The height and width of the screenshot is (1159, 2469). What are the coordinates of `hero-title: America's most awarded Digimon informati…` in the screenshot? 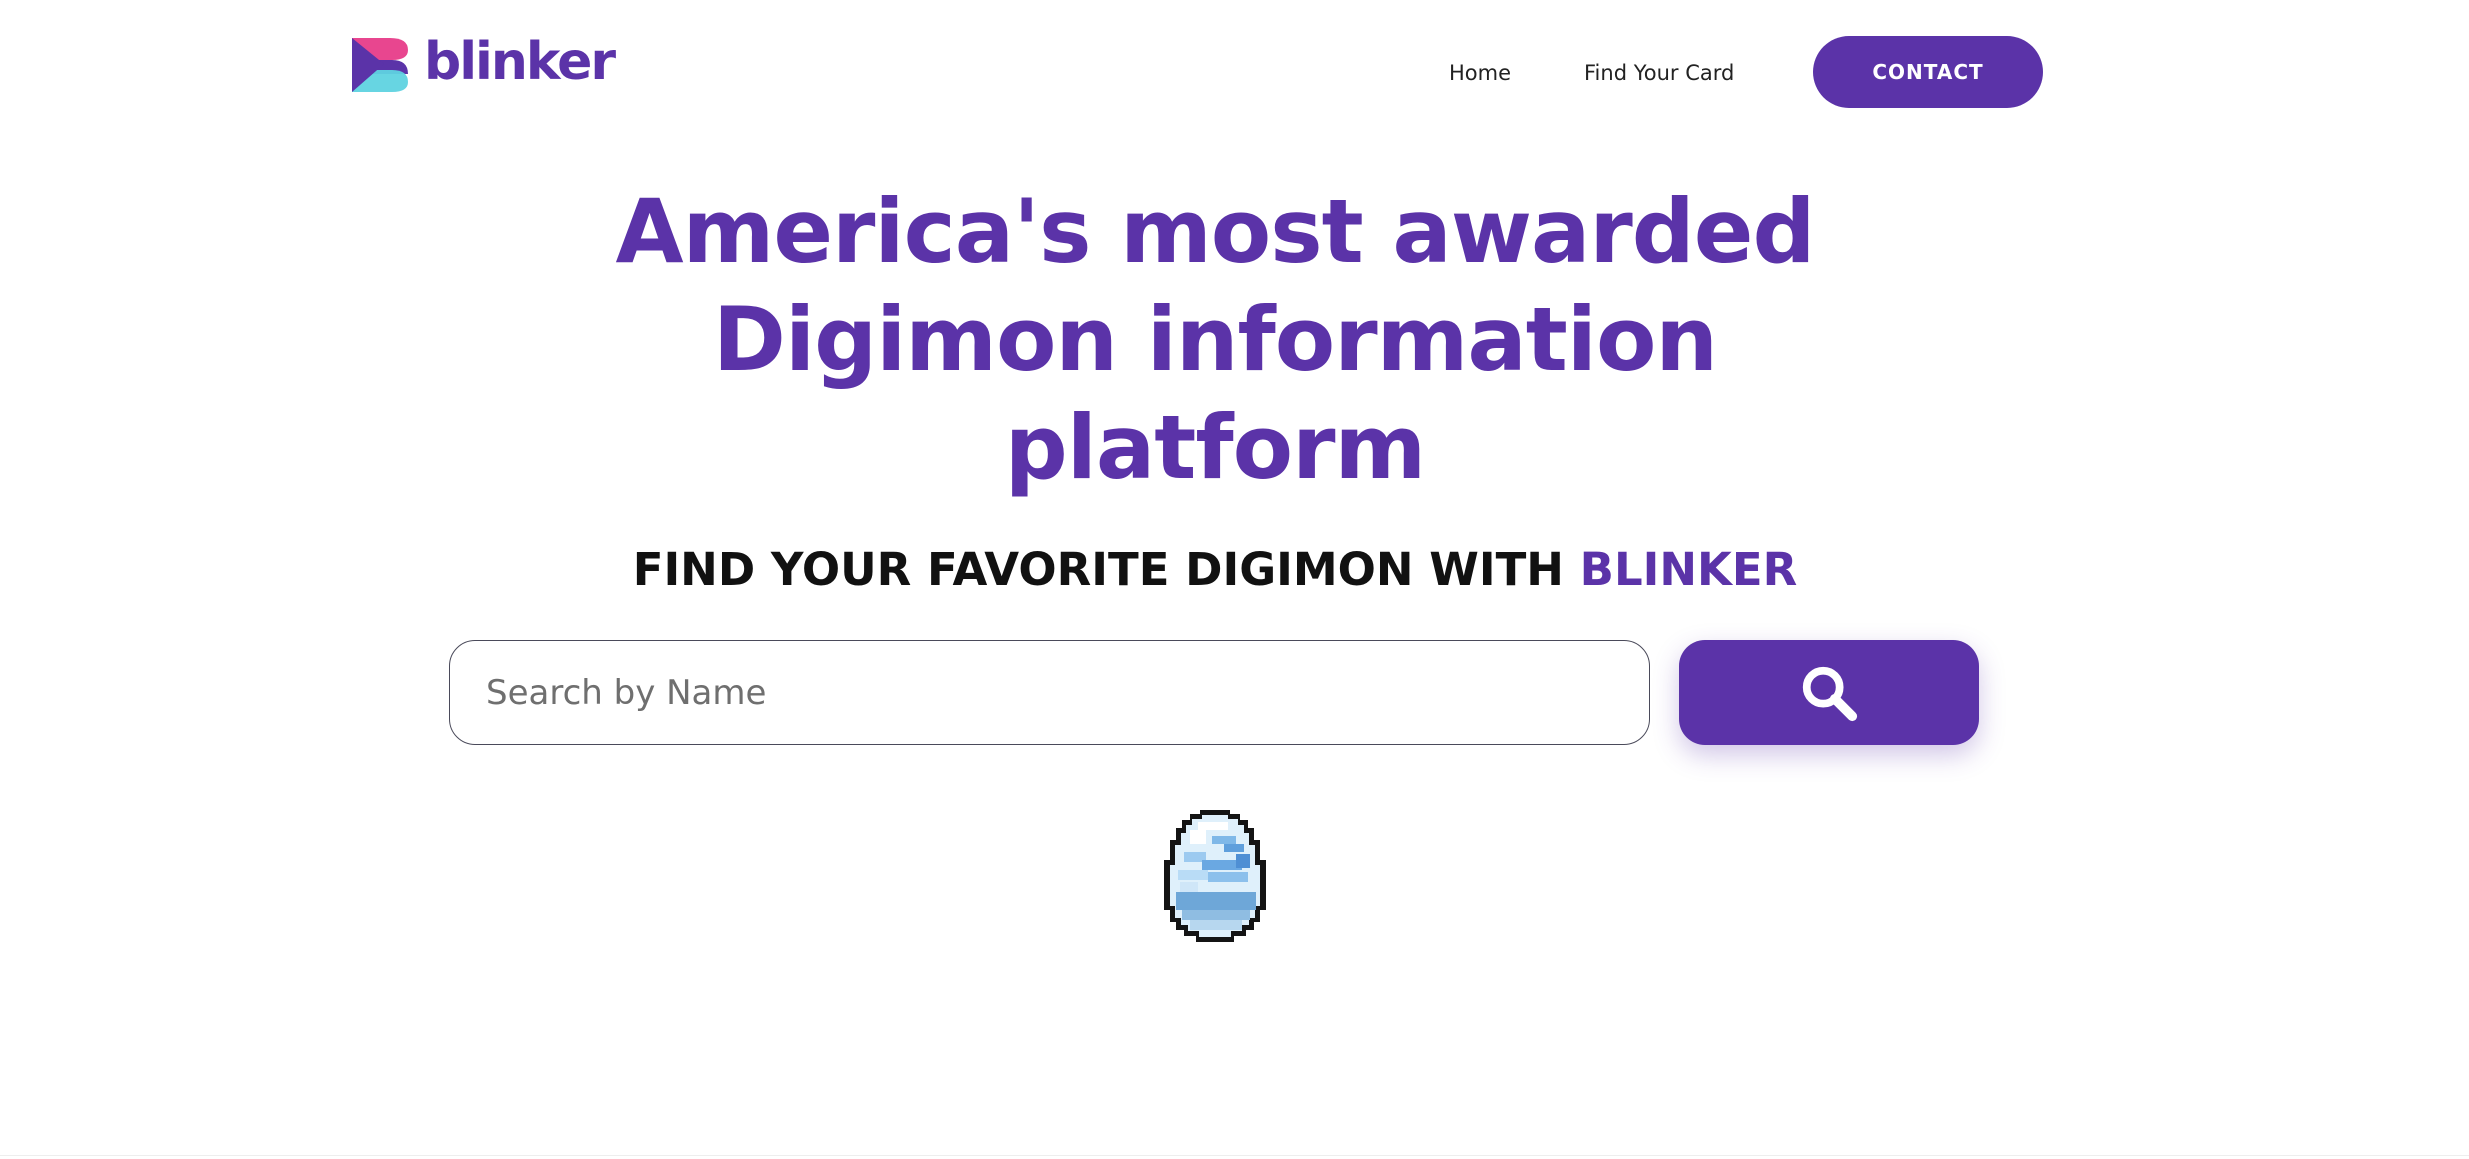 It's located at (1215, 339).